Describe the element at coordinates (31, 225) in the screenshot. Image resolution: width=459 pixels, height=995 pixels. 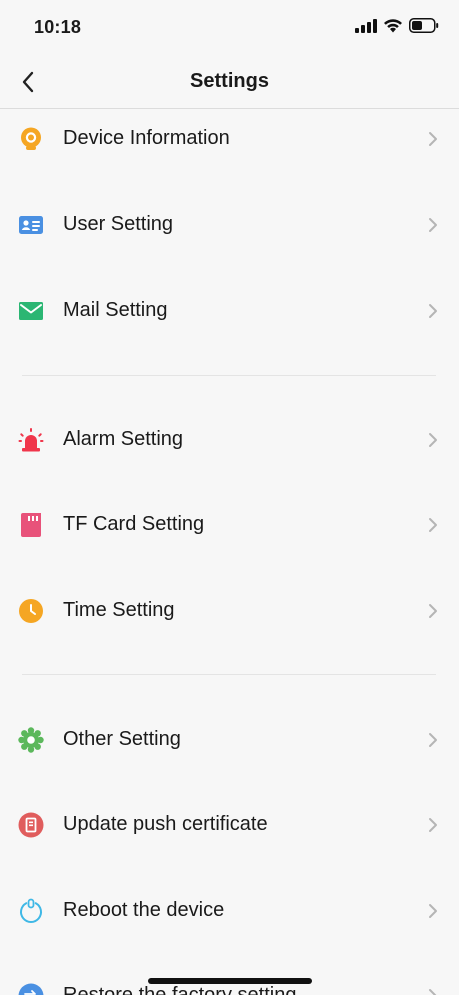
I see `user-card-icon` at that location.